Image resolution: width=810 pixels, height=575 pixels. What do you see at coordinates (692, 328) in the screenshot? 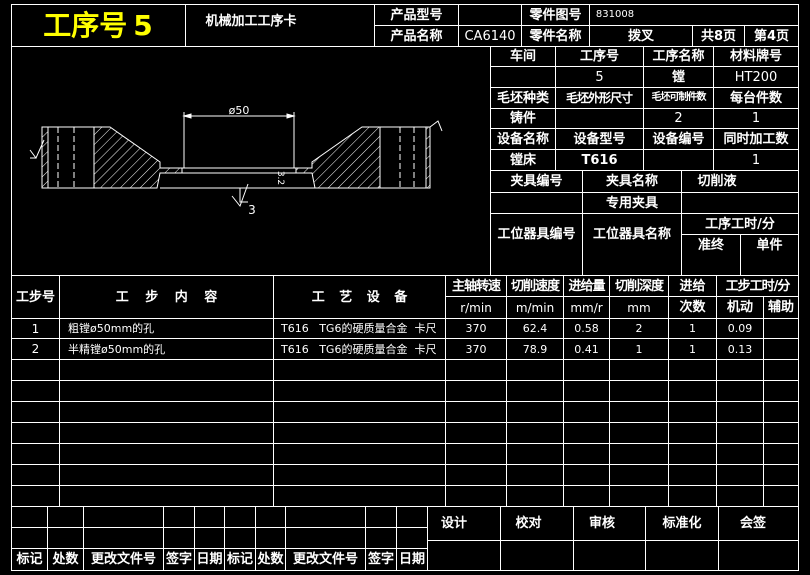
I see `row1-passes: 1` at bounding box center [692, 328].